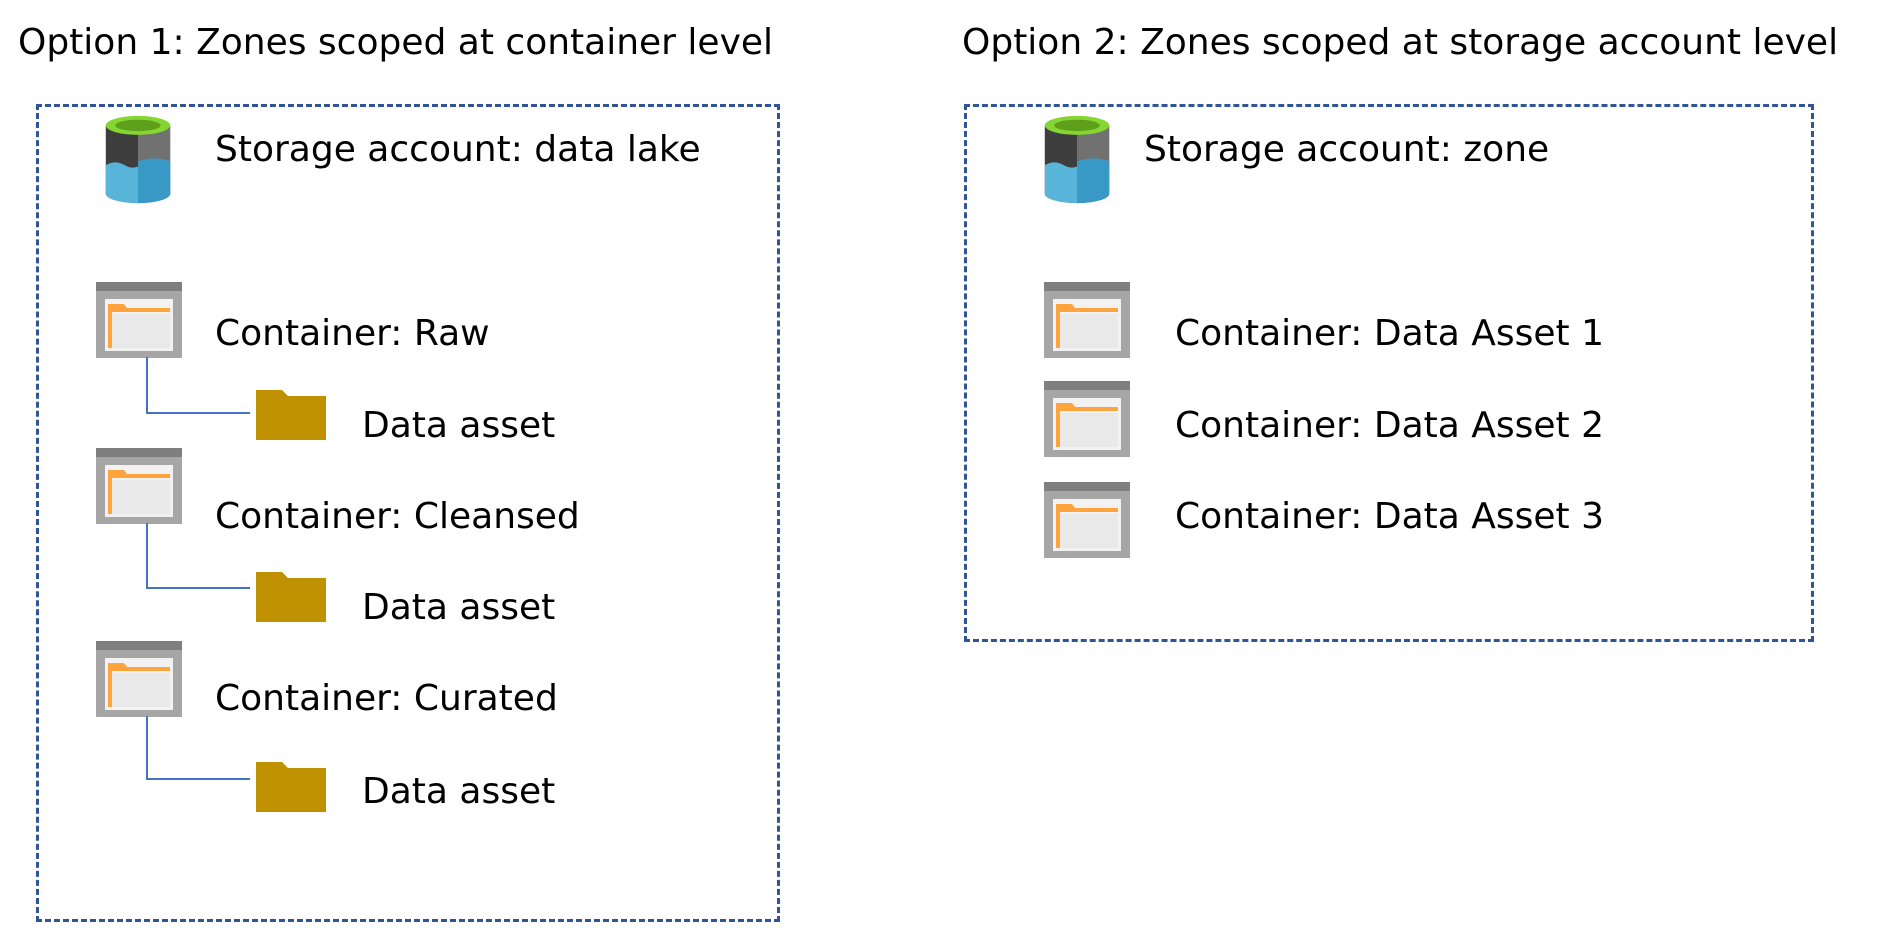 Image resolution: width=1894 pixels, height=935 pixels. What do you see at coordinates (1390, 516) in the screenshot?
I see `option2-container-label: Container: Data Asset 3` at bounding box center [1390, 516].